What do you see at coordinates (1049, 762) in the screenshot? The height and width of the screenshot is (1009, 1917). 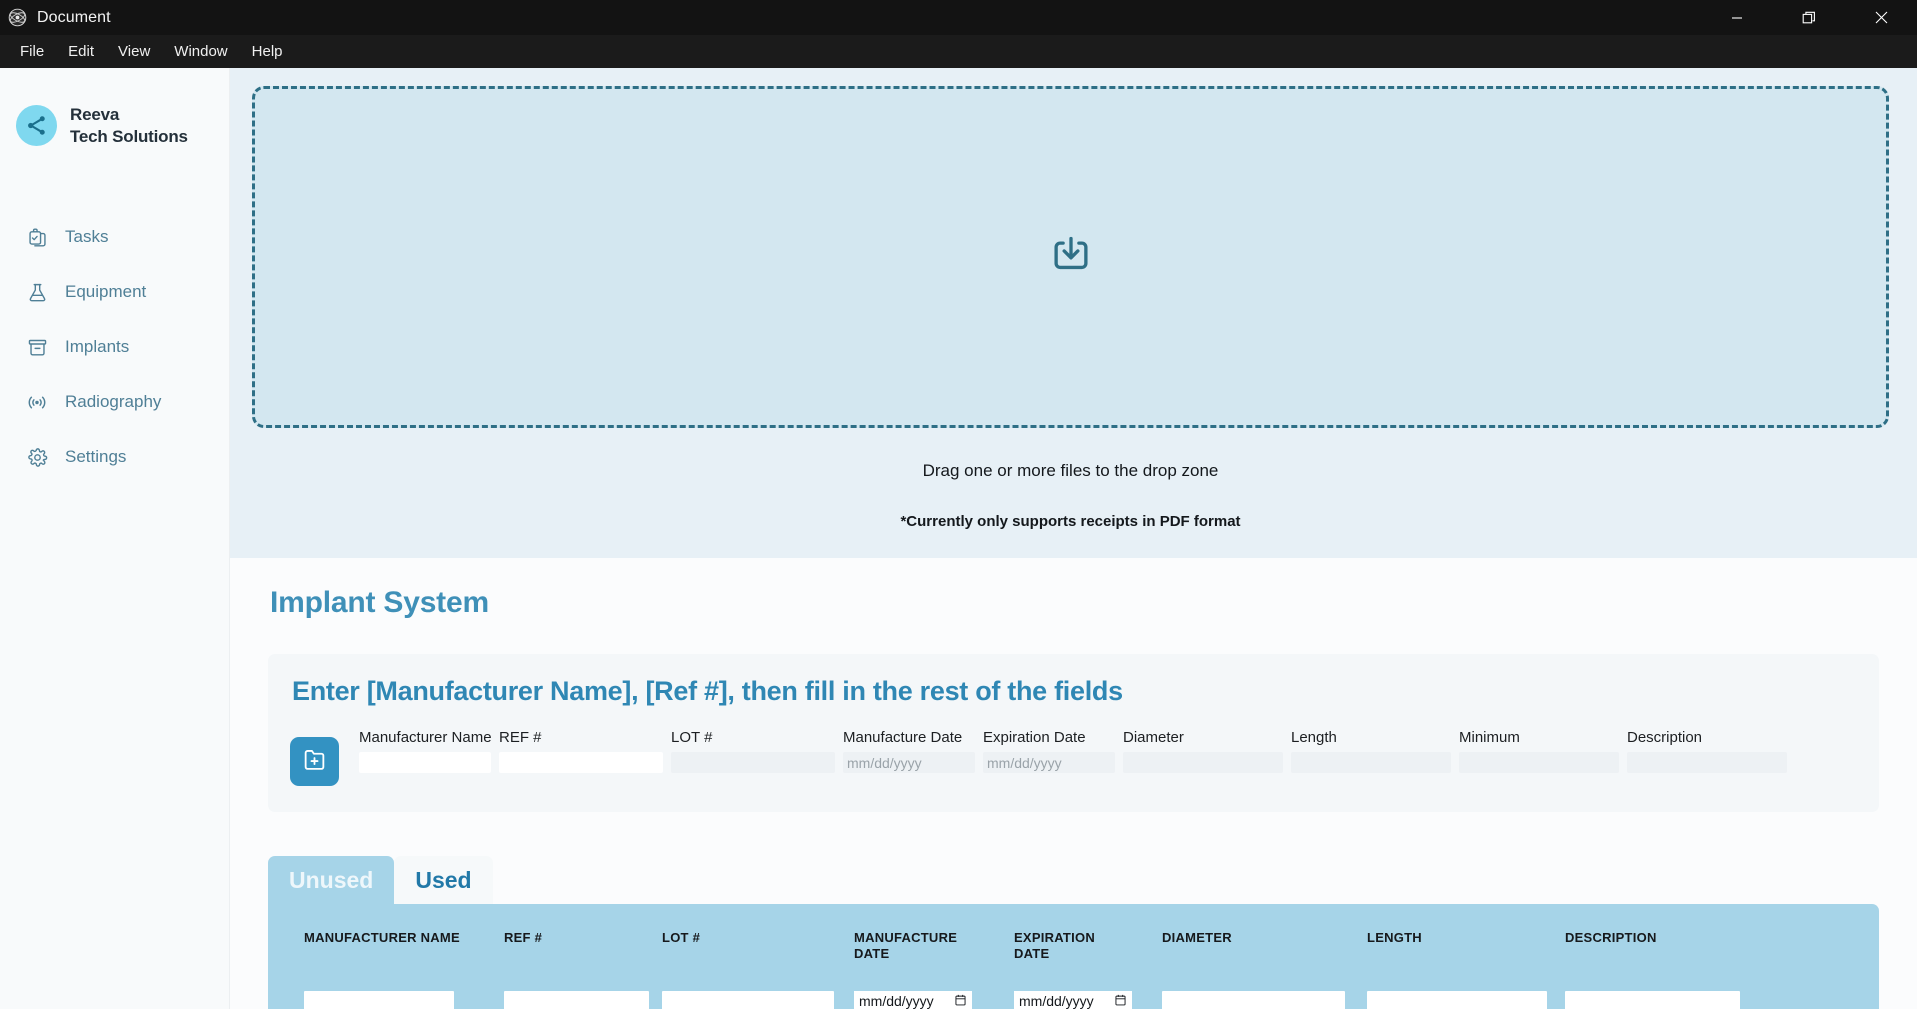 I see `expiration-date-input: mm/dd/yyyy` at bounding box center [1049, 762].